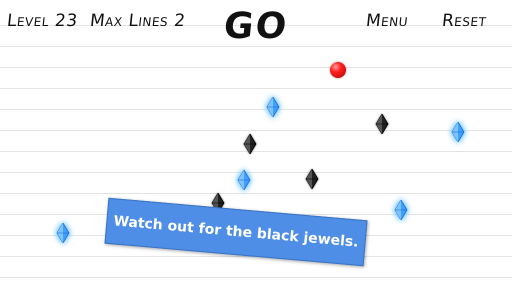 This screenshot has width=512, height=288. Describe the element at coordinates (256, 26) in the screenshot. I see `go-button: GO` at that location.